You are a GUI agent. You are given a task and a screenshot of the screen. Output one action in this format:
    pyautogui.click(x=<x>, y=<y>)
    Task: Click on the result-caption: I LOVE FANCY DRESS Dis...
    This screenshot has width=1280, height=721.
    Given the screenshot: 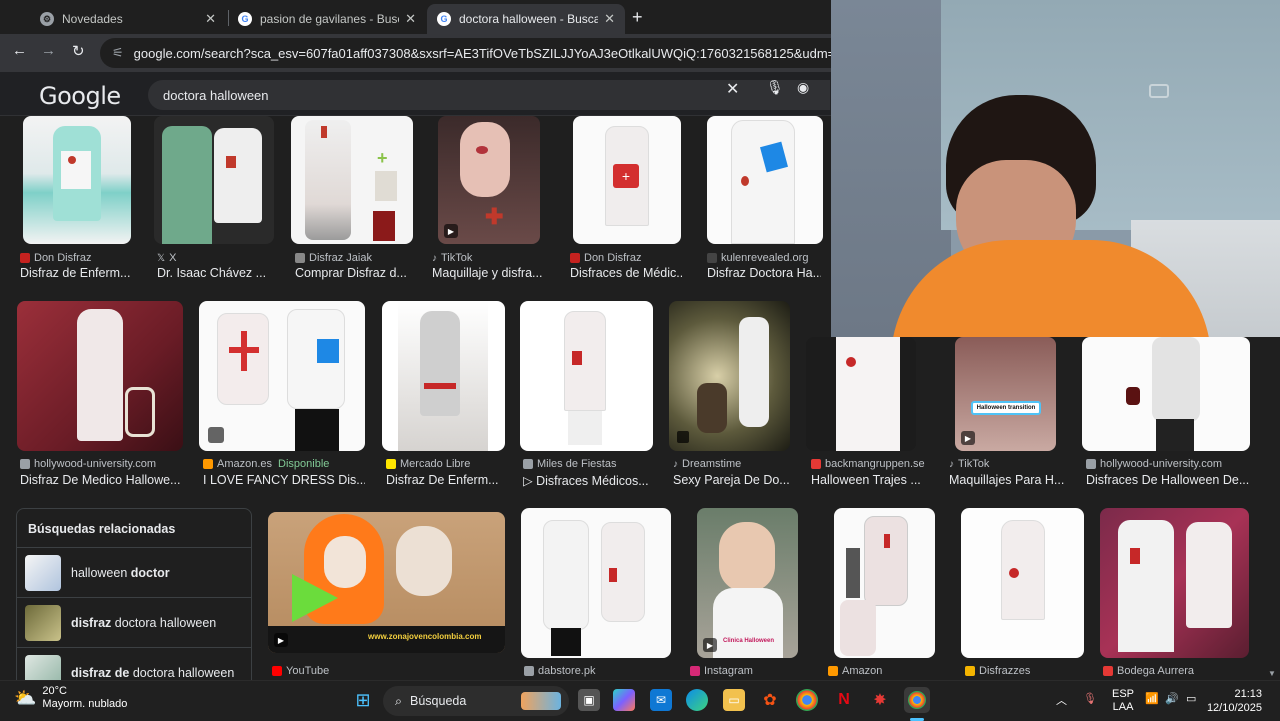 What is the action you would take?
    pyautogui.click(x=284, y=480)
    